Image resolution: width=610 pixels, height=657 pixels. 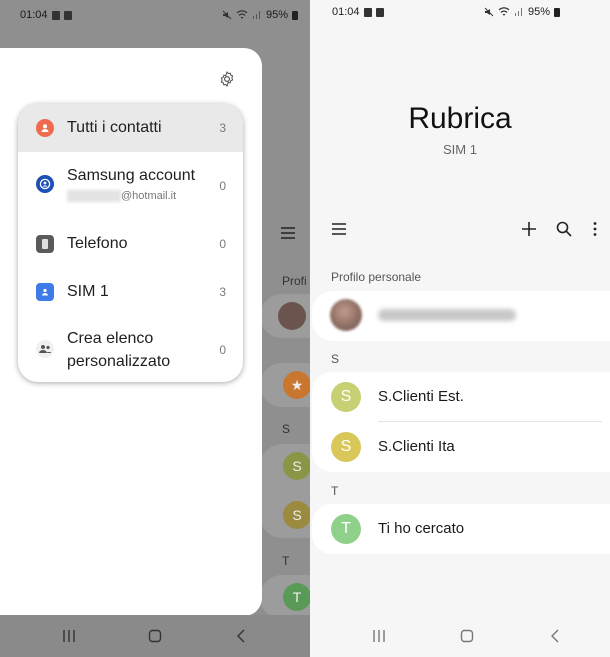 What do you see at coordinates (130, 349) in the screenshot?
I see `source-create-custom-list: Crea elenco personalizzato 0` at bounding box center [130, 349].